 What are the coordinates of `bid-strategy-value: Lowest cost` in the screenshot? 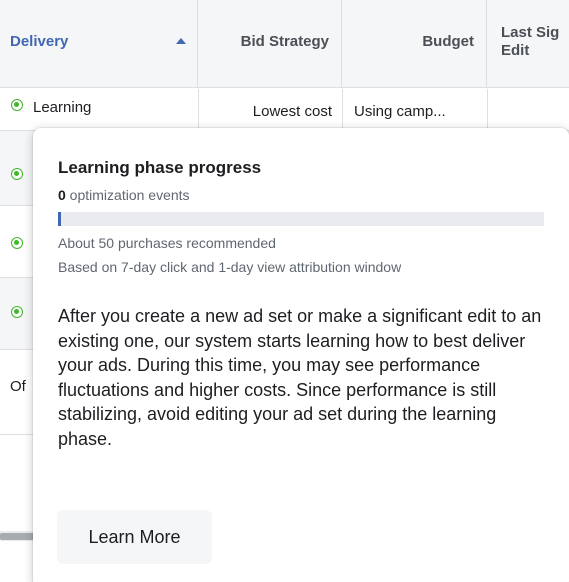 It's located at (292, 111).